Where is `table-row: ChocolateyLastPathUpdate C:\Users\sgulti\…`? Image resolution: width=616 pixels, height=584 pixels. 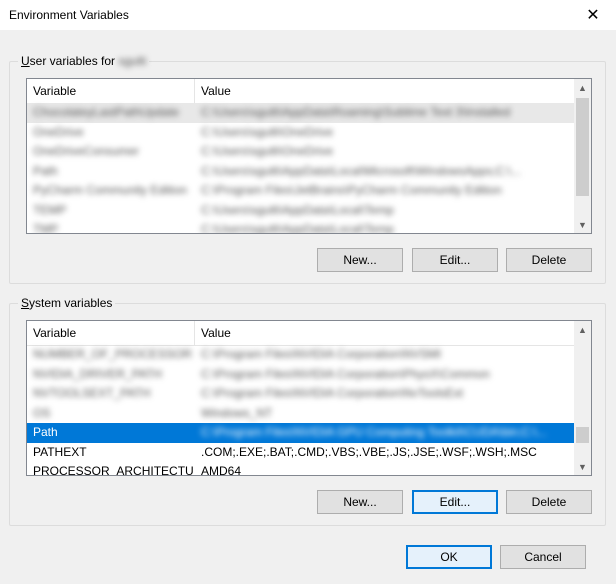 table-row: ChocolateyLastPathUpdate C:\Users\sgulti\… is located at coordinates (300, 113).